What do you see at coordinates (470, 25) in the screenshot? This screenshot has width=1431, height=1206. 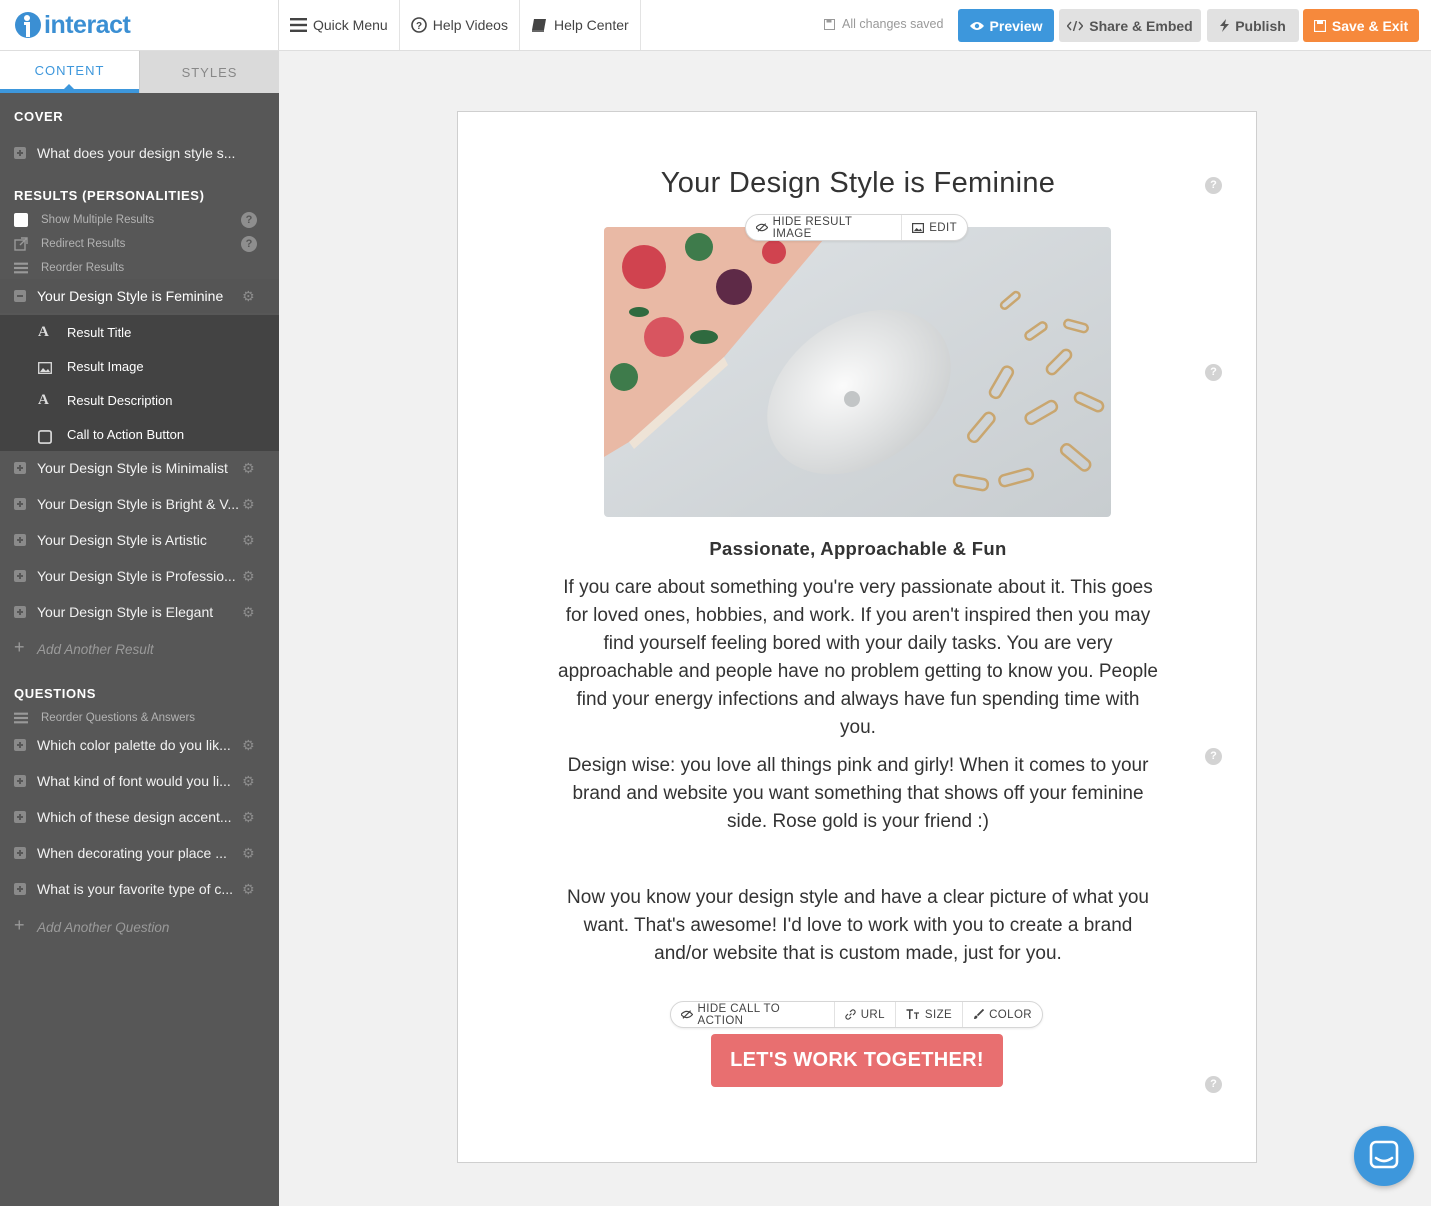 I see `help-videos-label: Help Videos` at bounding box center [470, 25].